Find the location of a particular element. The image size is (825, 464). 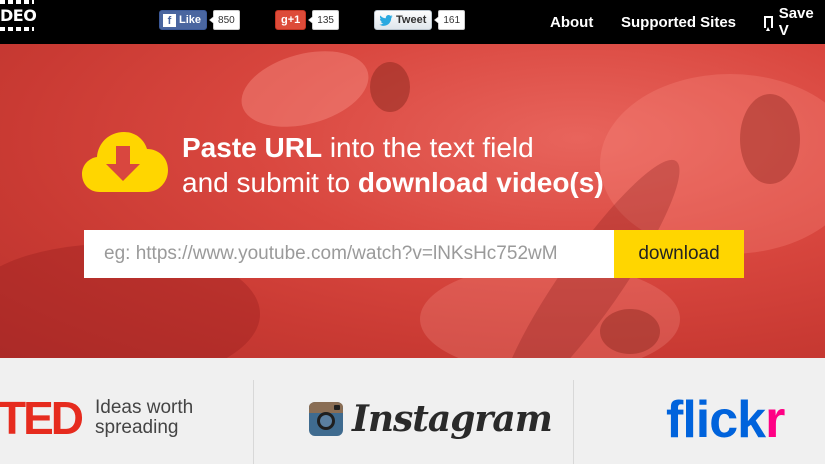

nav-about-link: About is located at coordinates (571, 22).